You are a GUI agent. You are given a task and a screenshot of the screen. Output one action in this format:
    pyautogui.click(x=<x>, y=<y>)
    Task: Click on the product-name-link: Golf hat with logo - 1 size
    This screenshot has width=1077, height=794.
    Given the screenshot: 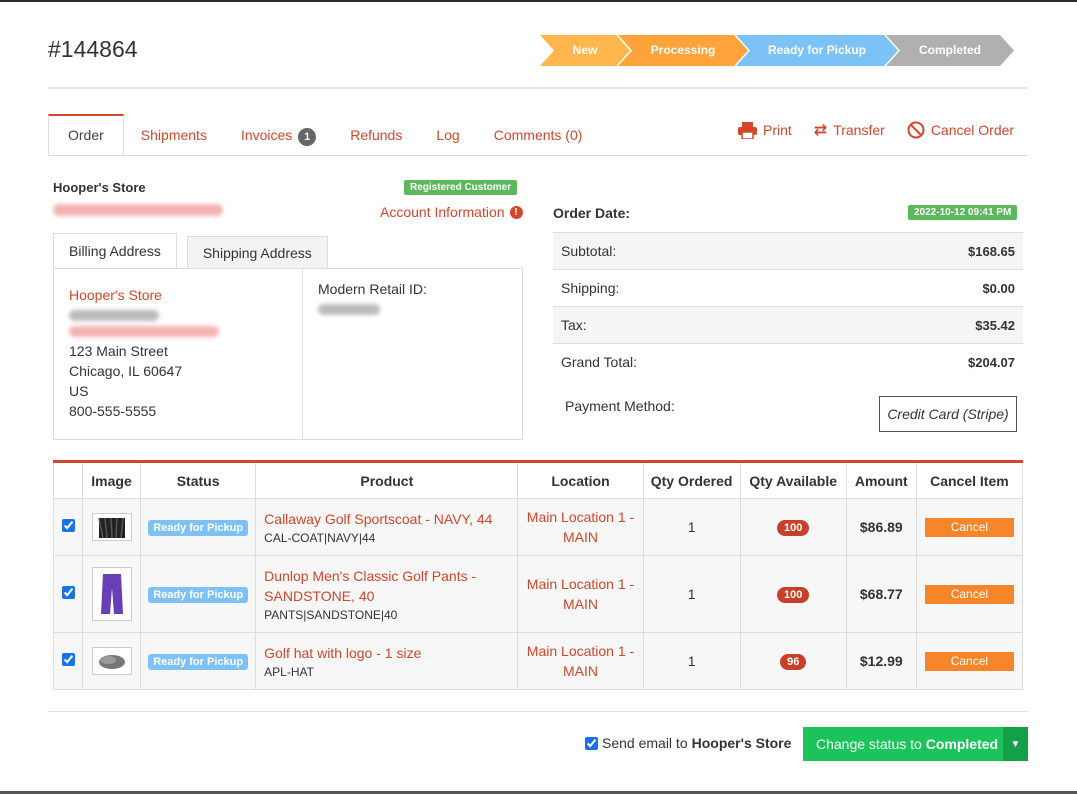 What is the action you would take?
    pyautogui.click(x=386, y=653)
    